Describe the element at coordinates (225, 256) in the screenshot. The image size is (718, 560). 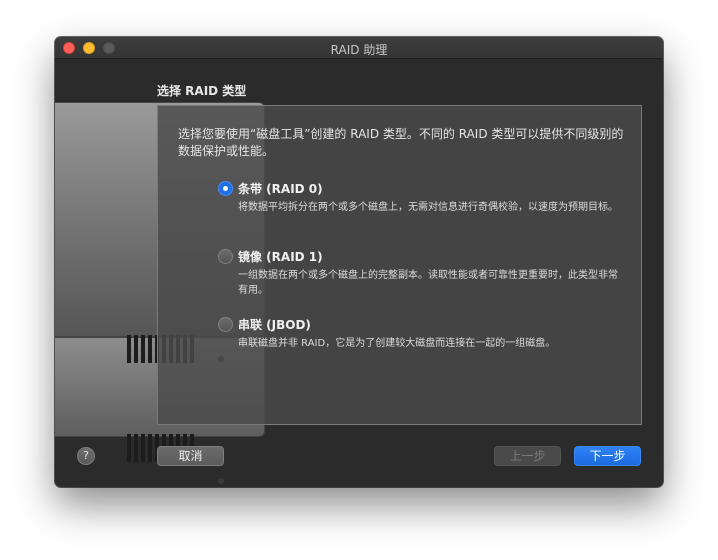
I see `raid1-radio` at that location.